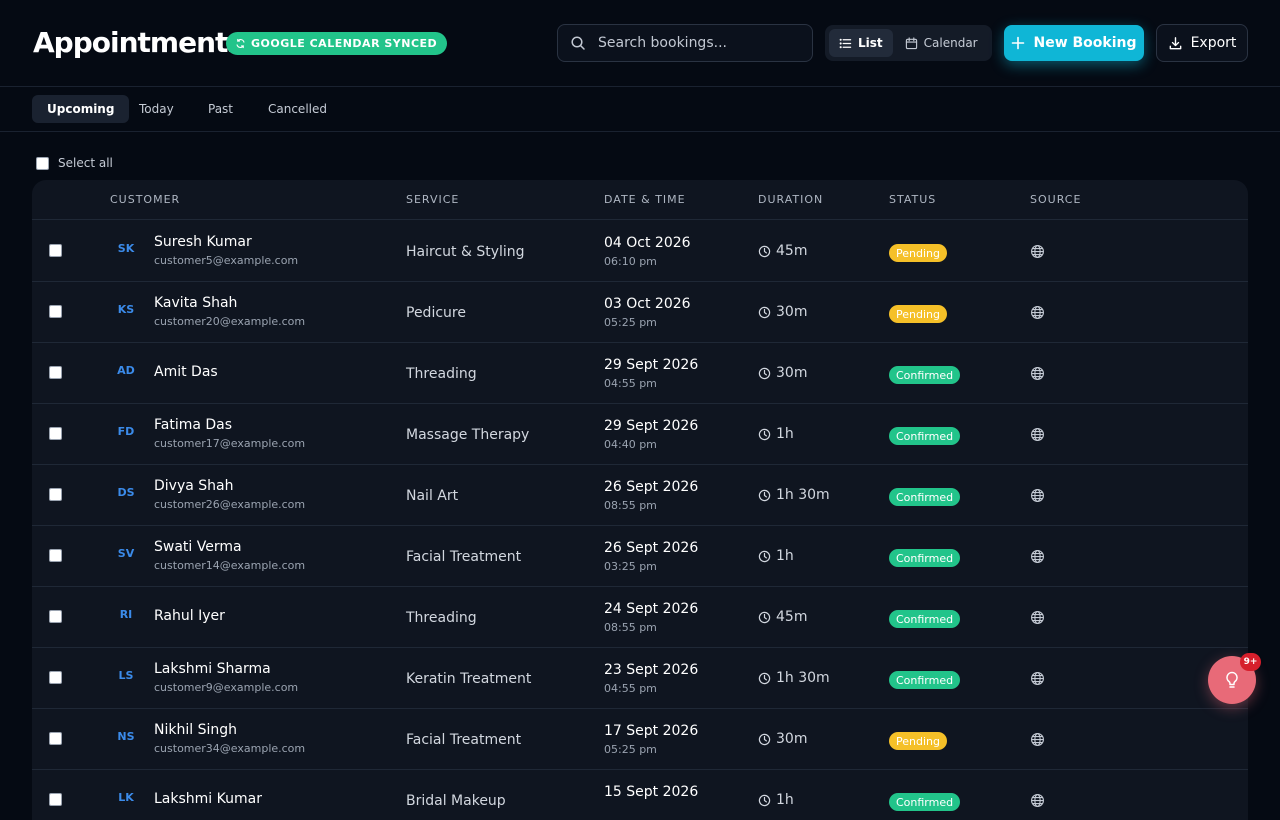  Describe the element at coordinates (42, 163) in the screenshot. I see `select-all-checkbox` at that location.